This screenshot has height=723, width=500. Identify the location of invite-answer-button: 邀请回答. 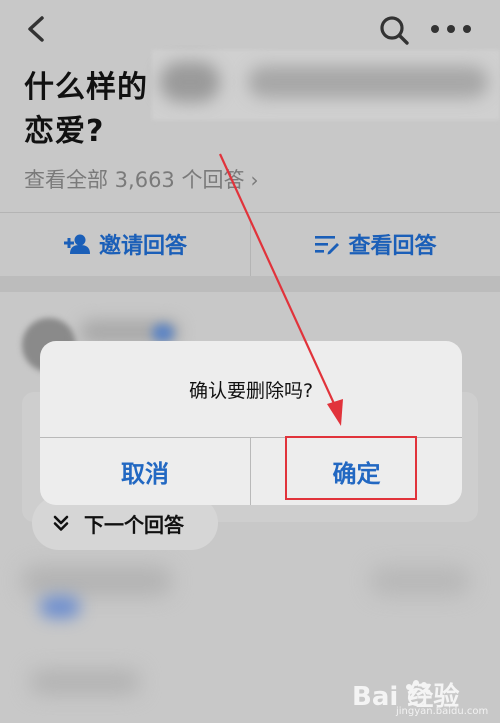
(125, 244).